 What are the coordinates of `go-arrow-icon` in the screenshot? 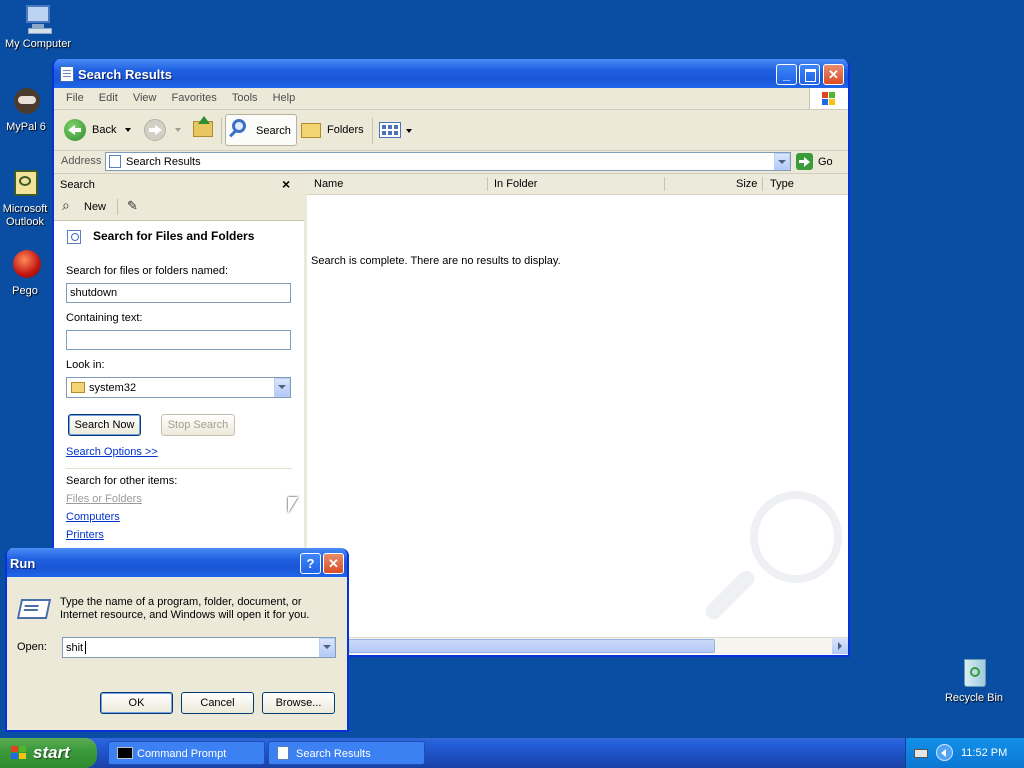 It's located at (804, 161).